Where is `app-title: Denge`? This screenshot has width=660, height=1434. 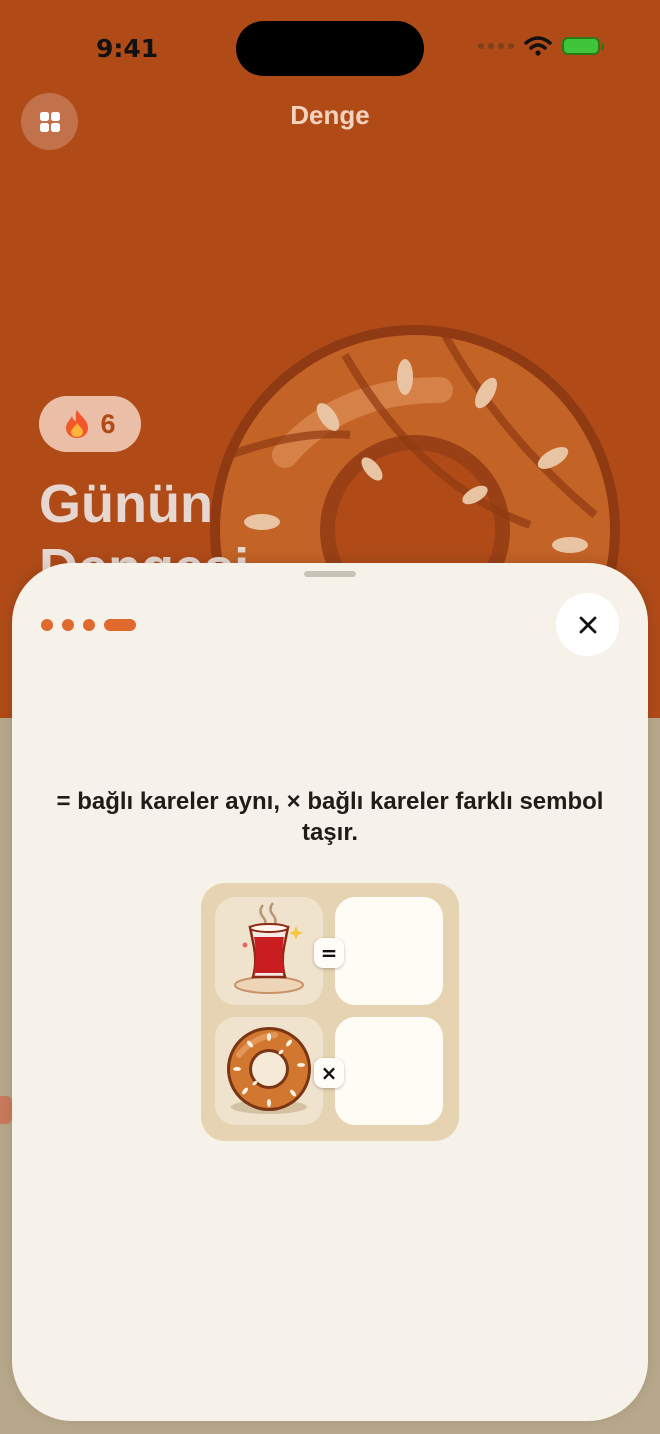 app-title: Denge is located at coordinates (330, 115).